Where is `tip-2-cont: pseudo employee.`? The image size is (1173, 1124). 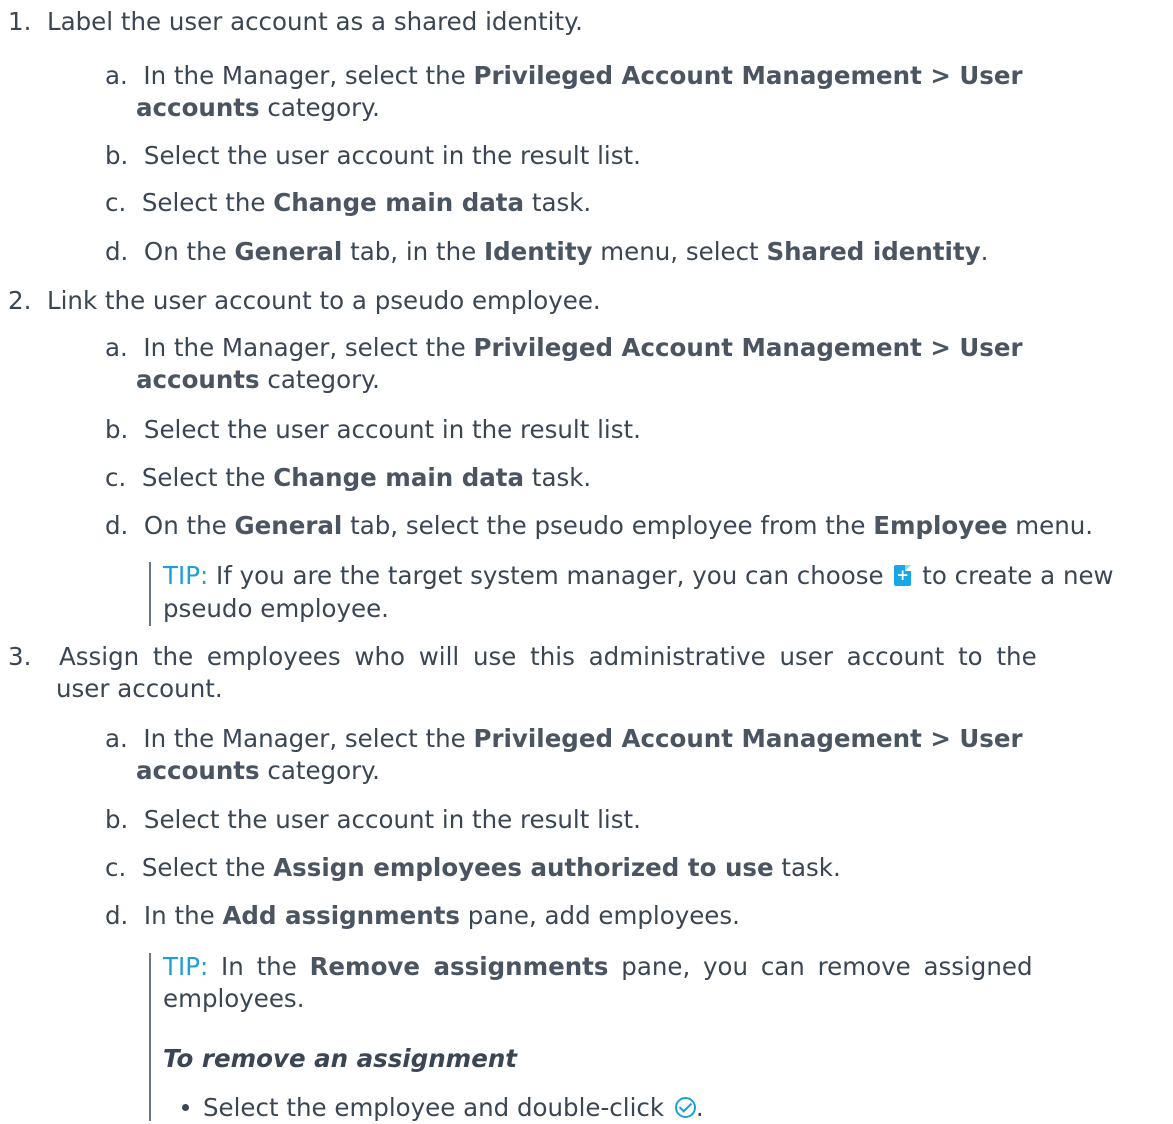
tip-2-cont: pseudo employee. is located at coordinates (276, 608).